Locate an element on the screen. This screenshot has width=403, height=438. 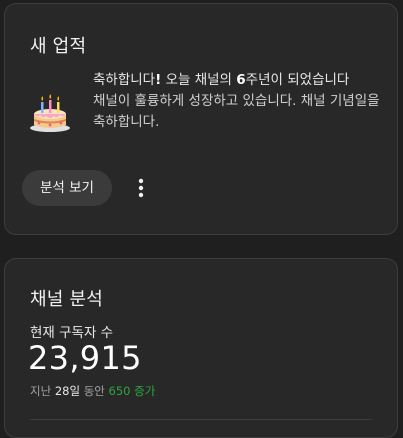
change-period: 28일 is located at coordinates (67, 391).